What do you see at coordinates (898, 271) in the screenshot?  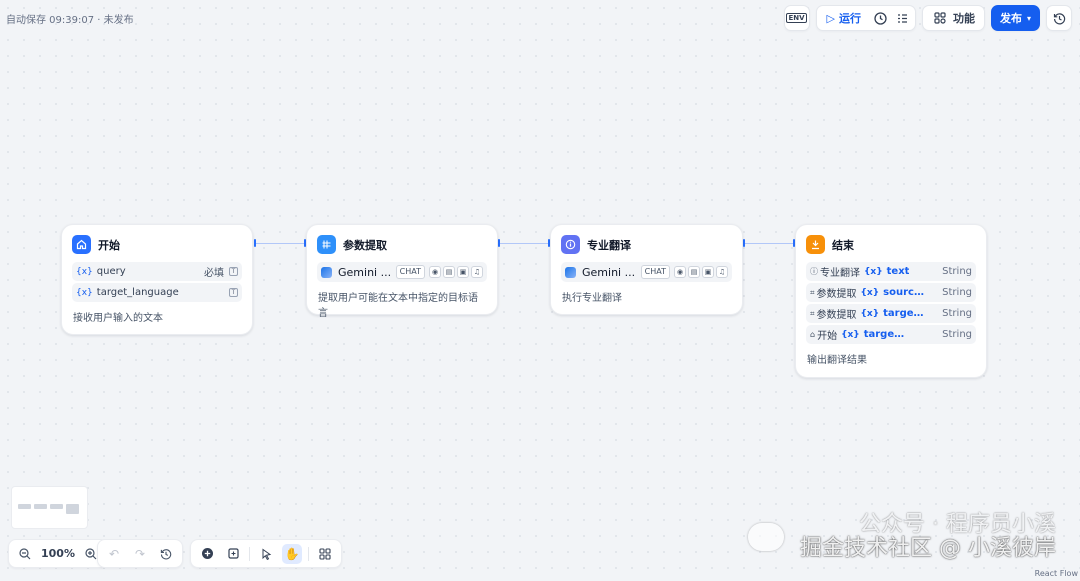 I see `output-variable: text` at bounding box center [898, 271].